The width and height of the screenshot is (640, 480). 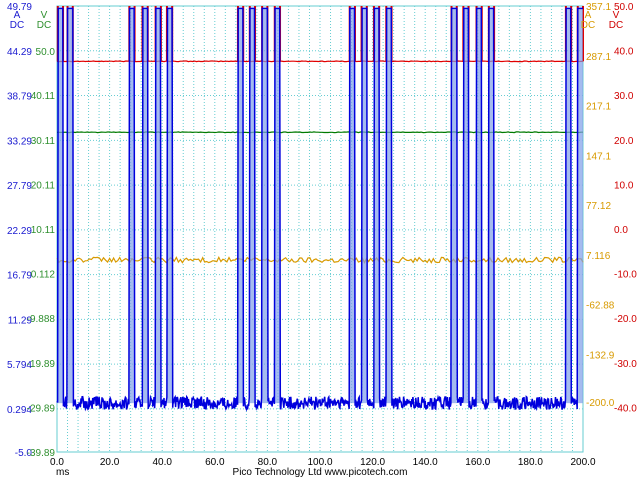 What do you see at coordinates (621, 230) in the screenshot?
I see `y-tick-label-red: 0.0` at bounding box center [621, 230].